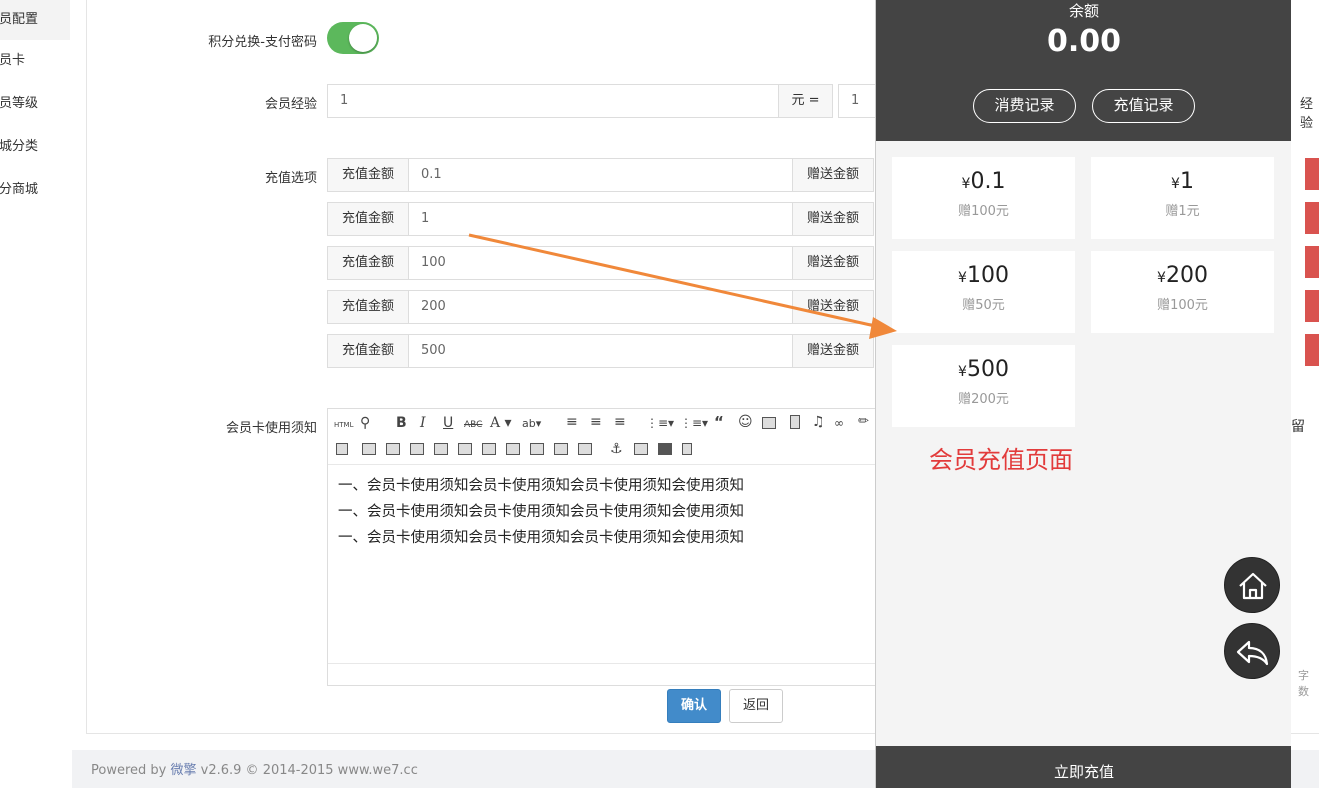  I want to click on print-icon, so click(665, 449).